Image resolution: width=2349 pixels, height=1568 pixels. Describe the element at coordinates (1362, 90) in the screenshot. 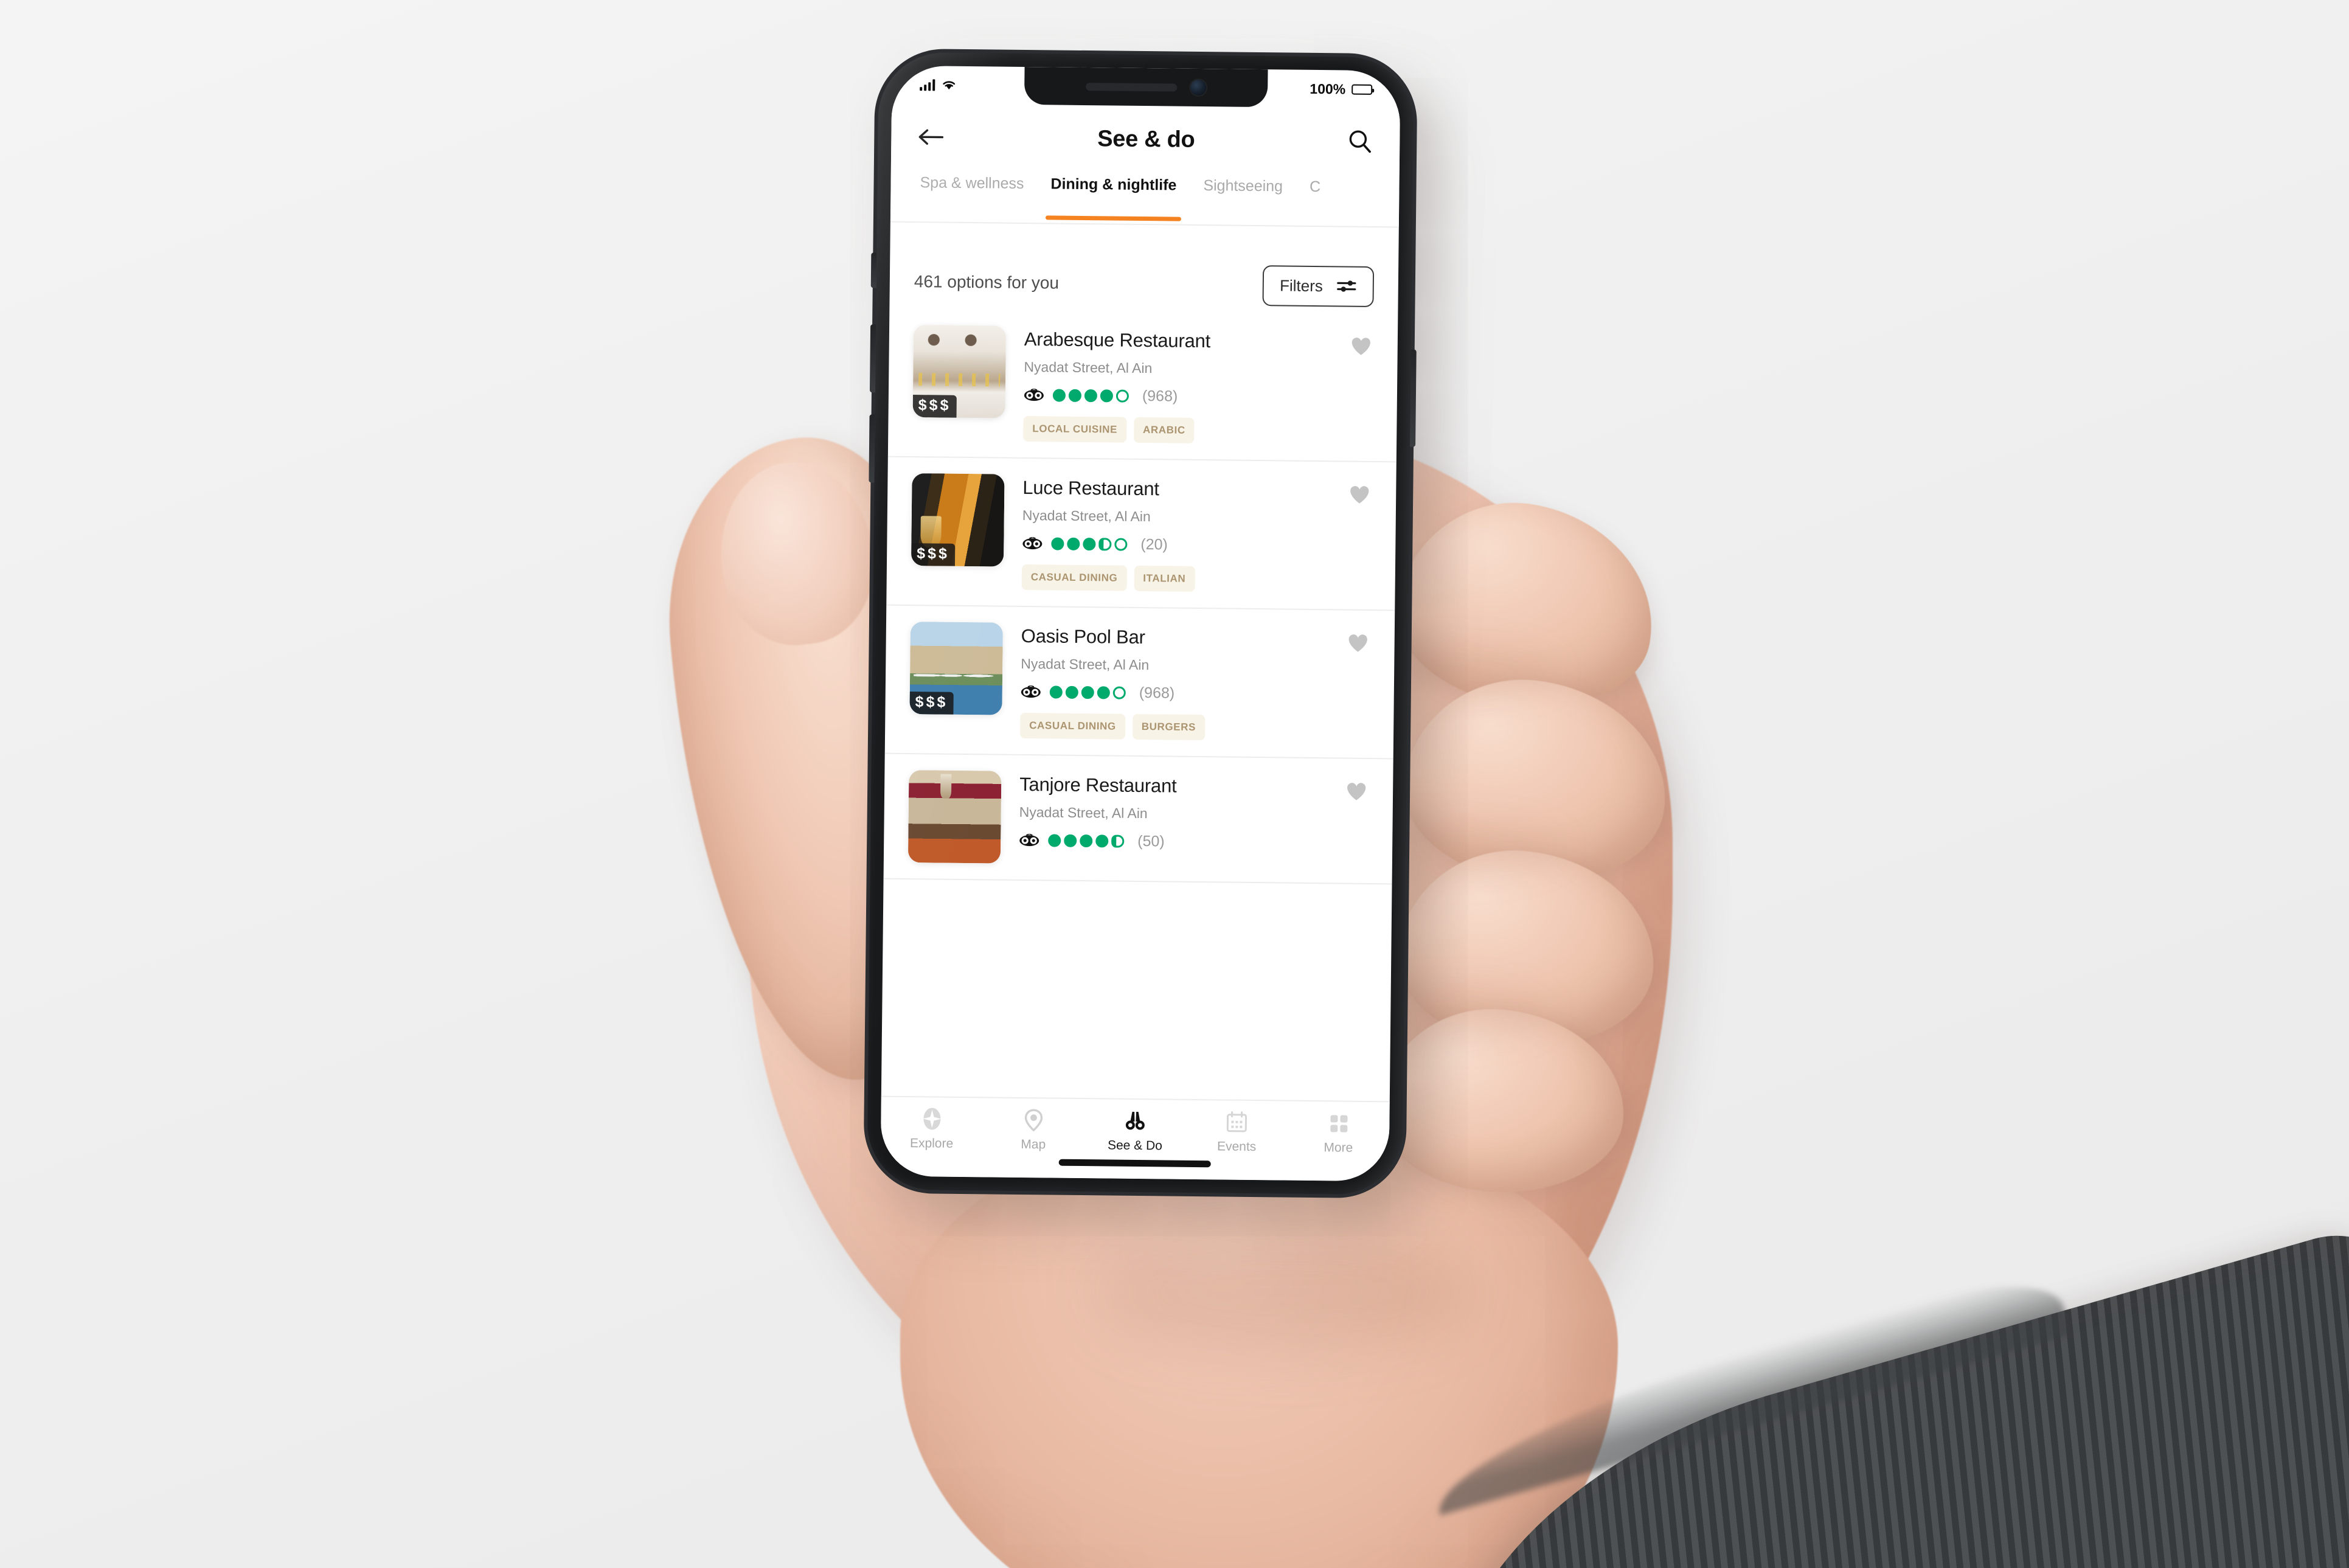

I see `battery-full-icon` at that location.